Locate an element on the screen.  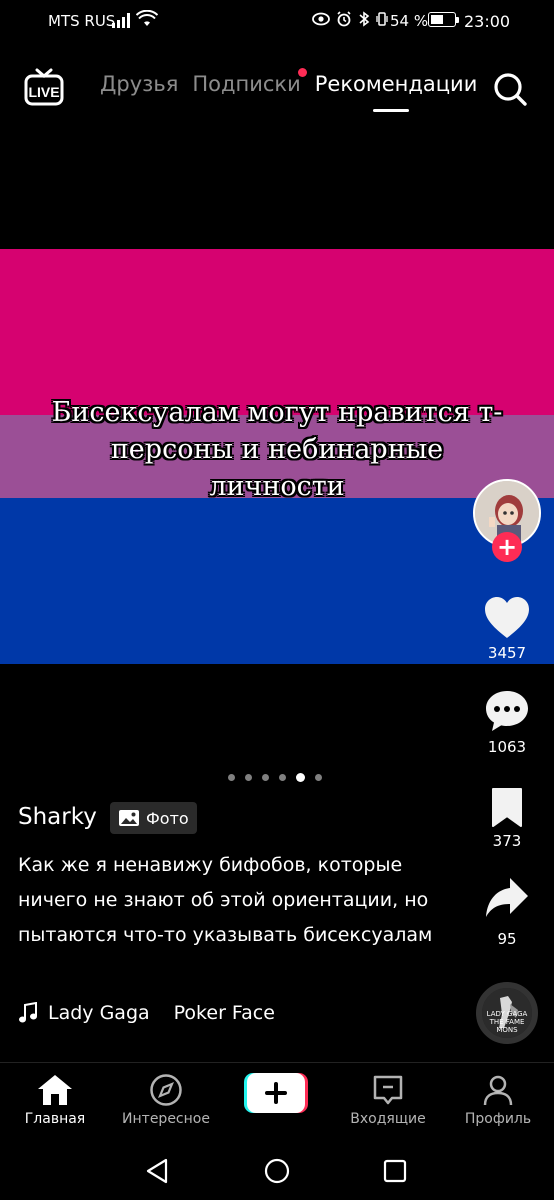
bluetooth-icon is located at coordinates (364, 19).